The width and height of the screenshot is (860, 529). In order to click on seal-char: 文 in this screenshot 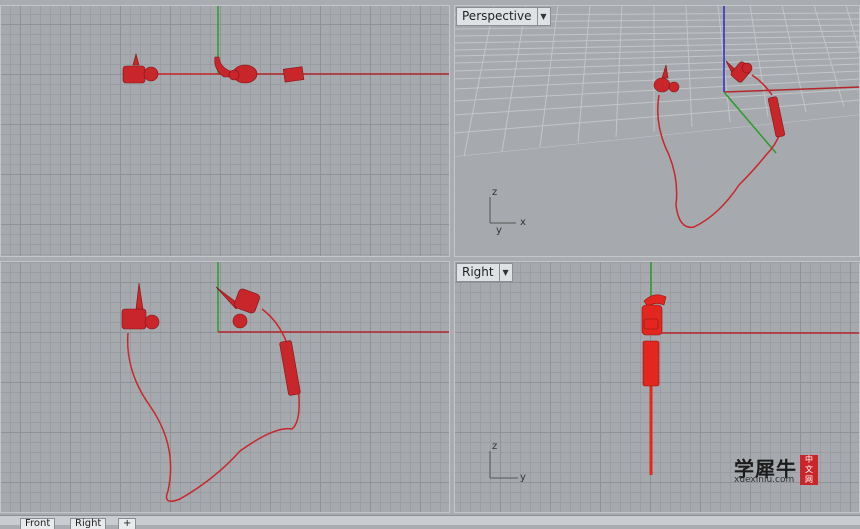, I will do `click(809, 469)`.